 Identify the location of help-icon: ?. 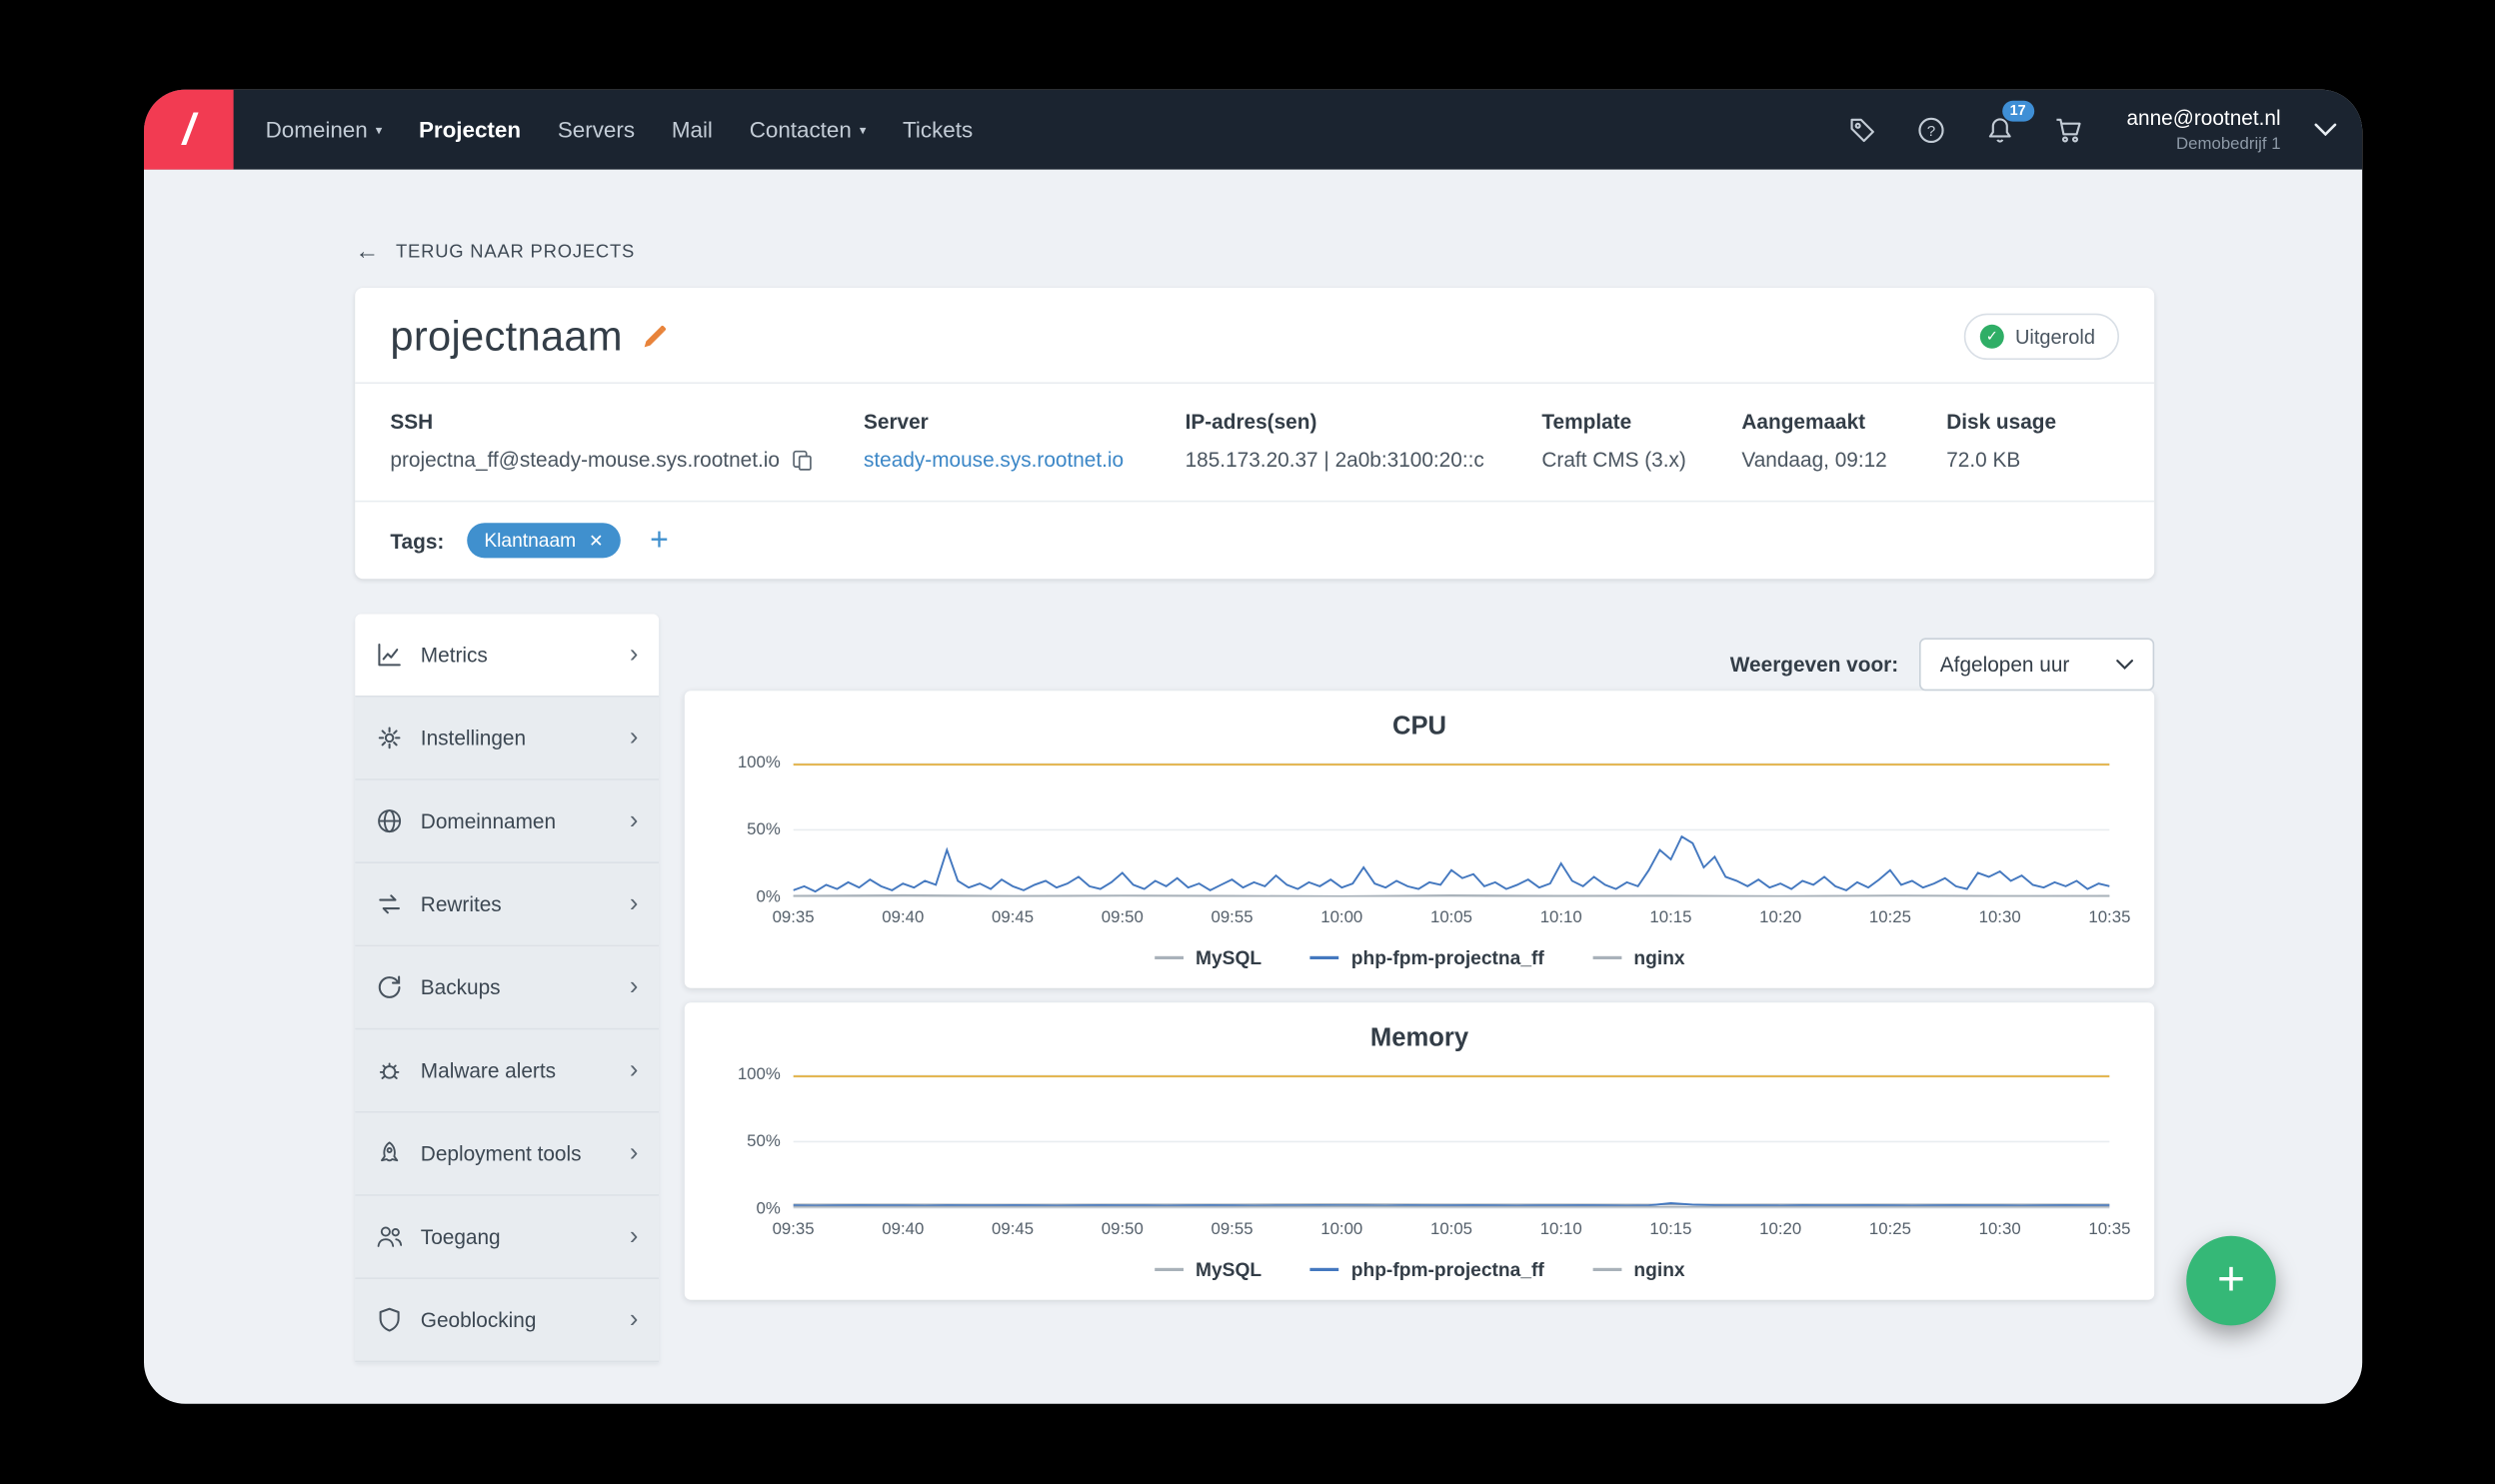
(1931, 129).